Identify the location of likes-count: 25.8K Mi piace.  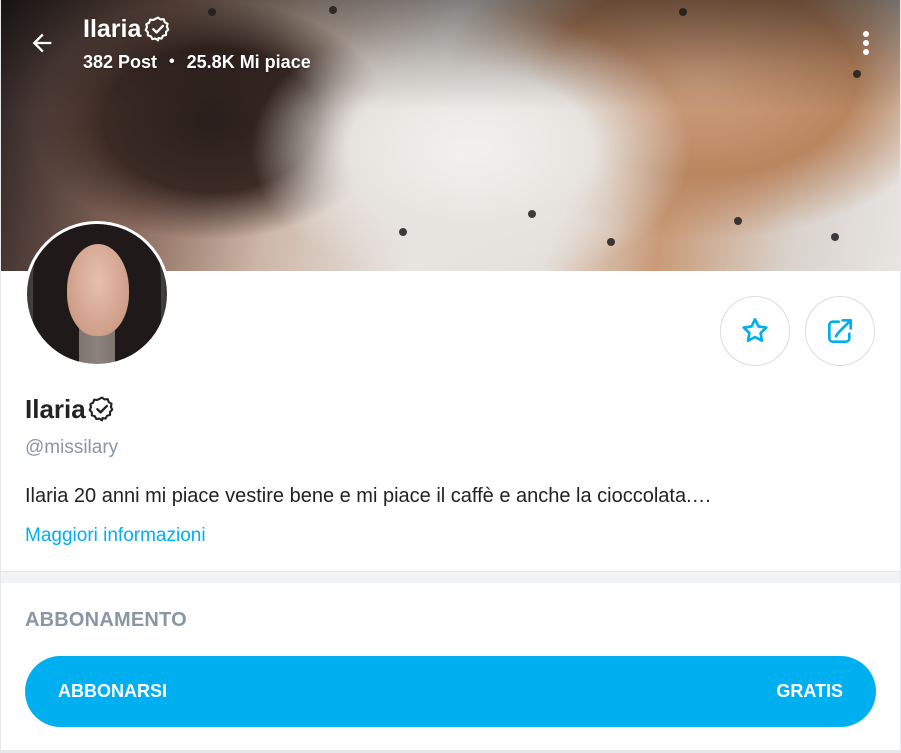
(248, 62).